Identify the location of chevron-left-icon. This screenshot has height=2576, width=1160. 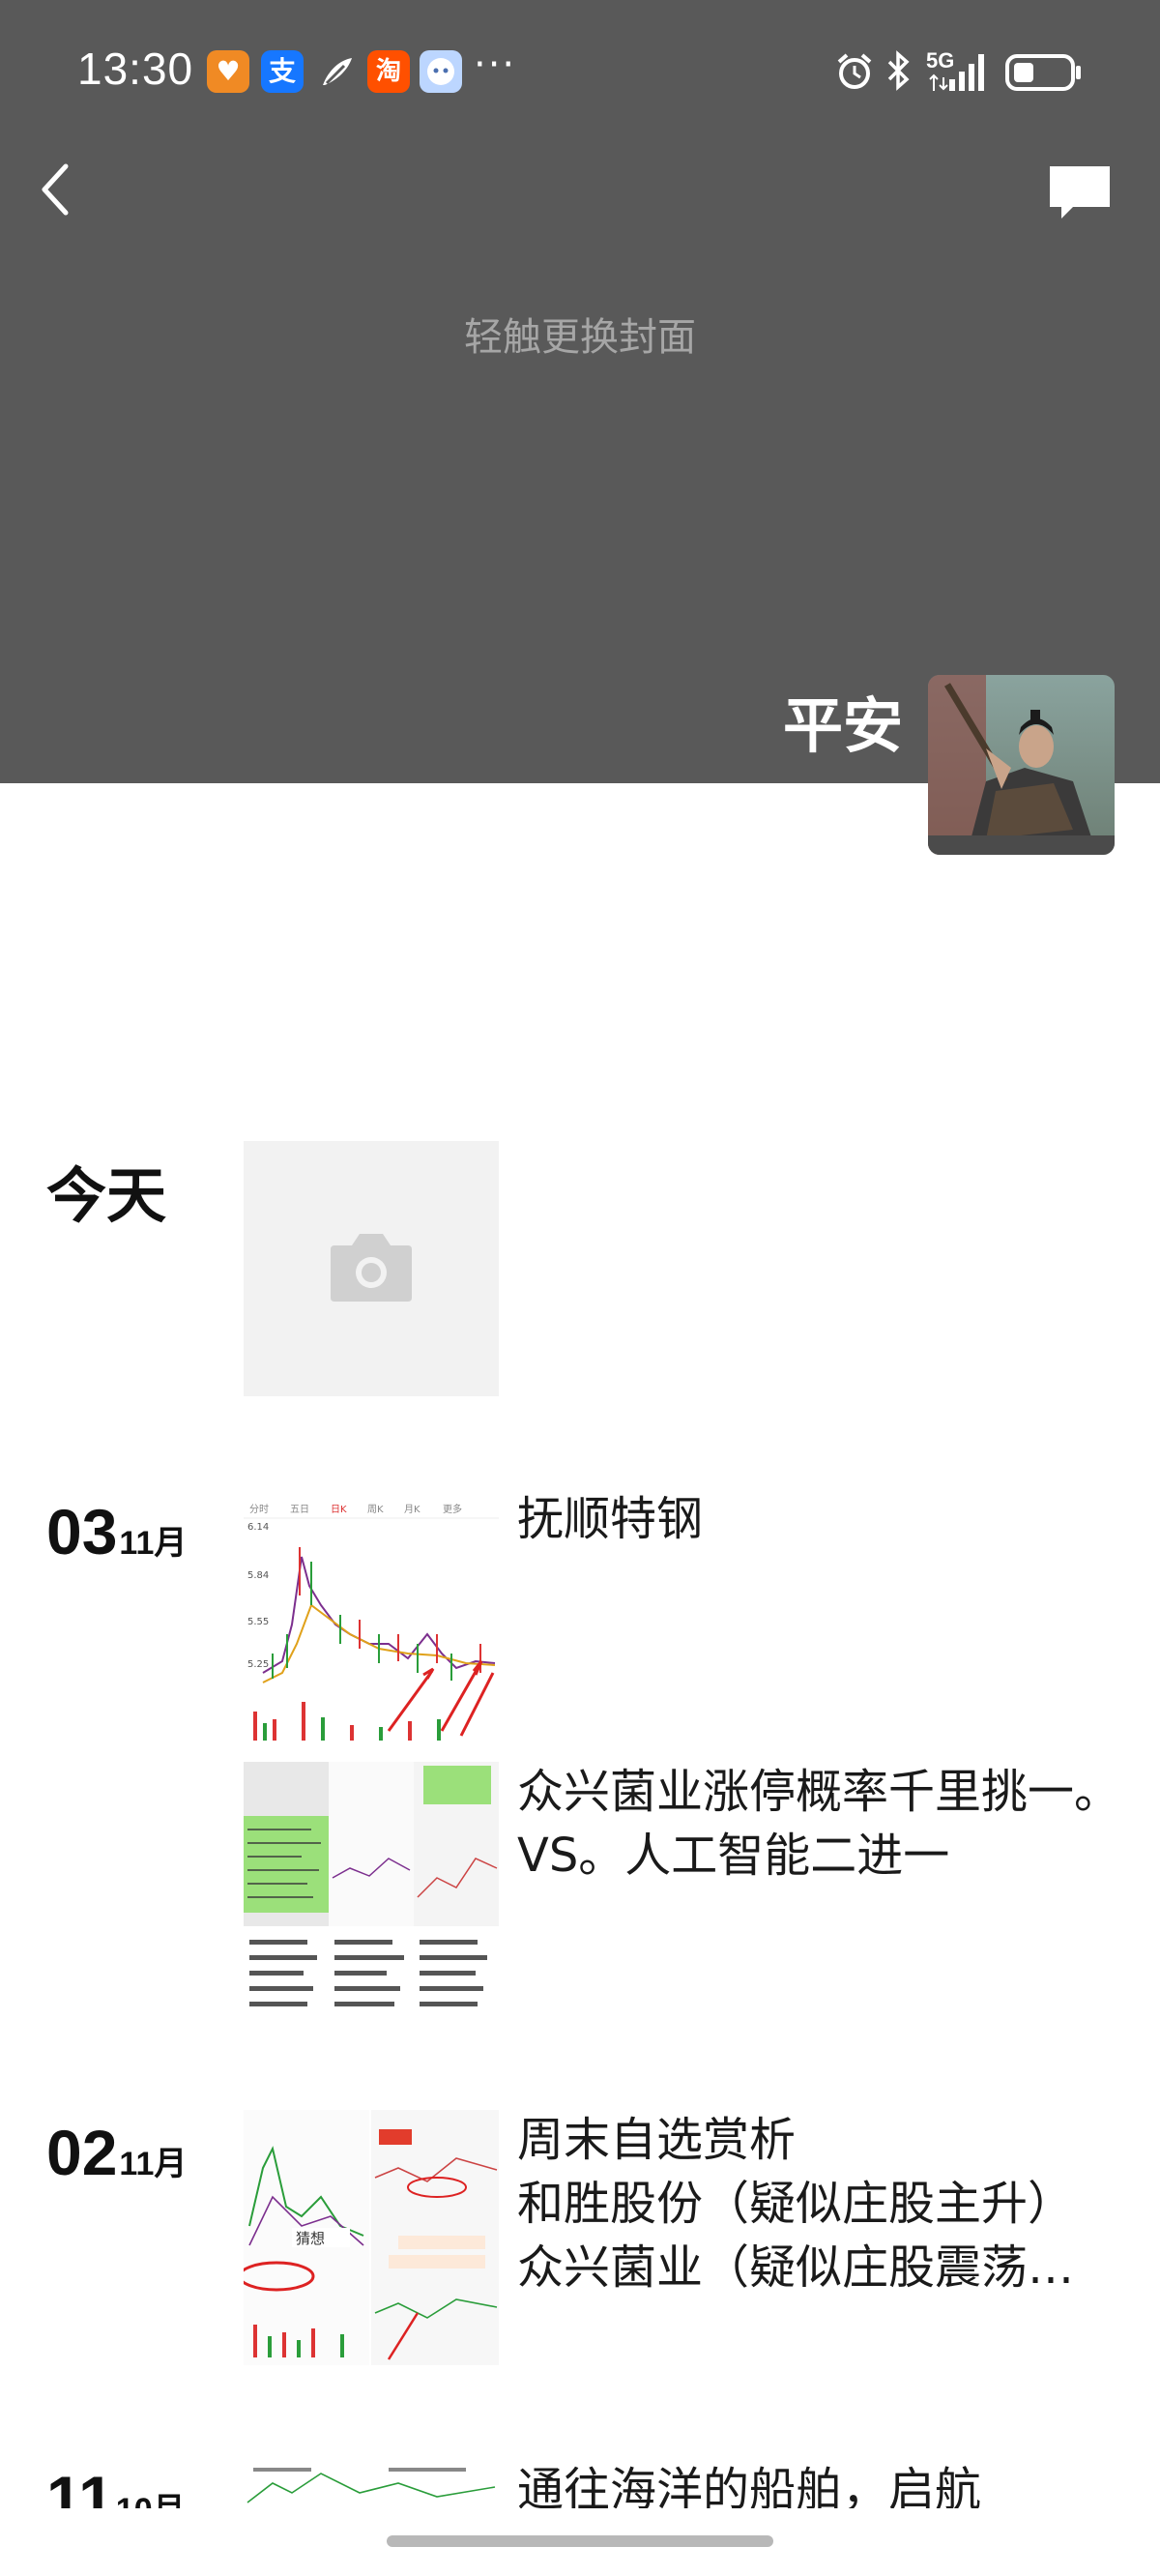
(55, 189).